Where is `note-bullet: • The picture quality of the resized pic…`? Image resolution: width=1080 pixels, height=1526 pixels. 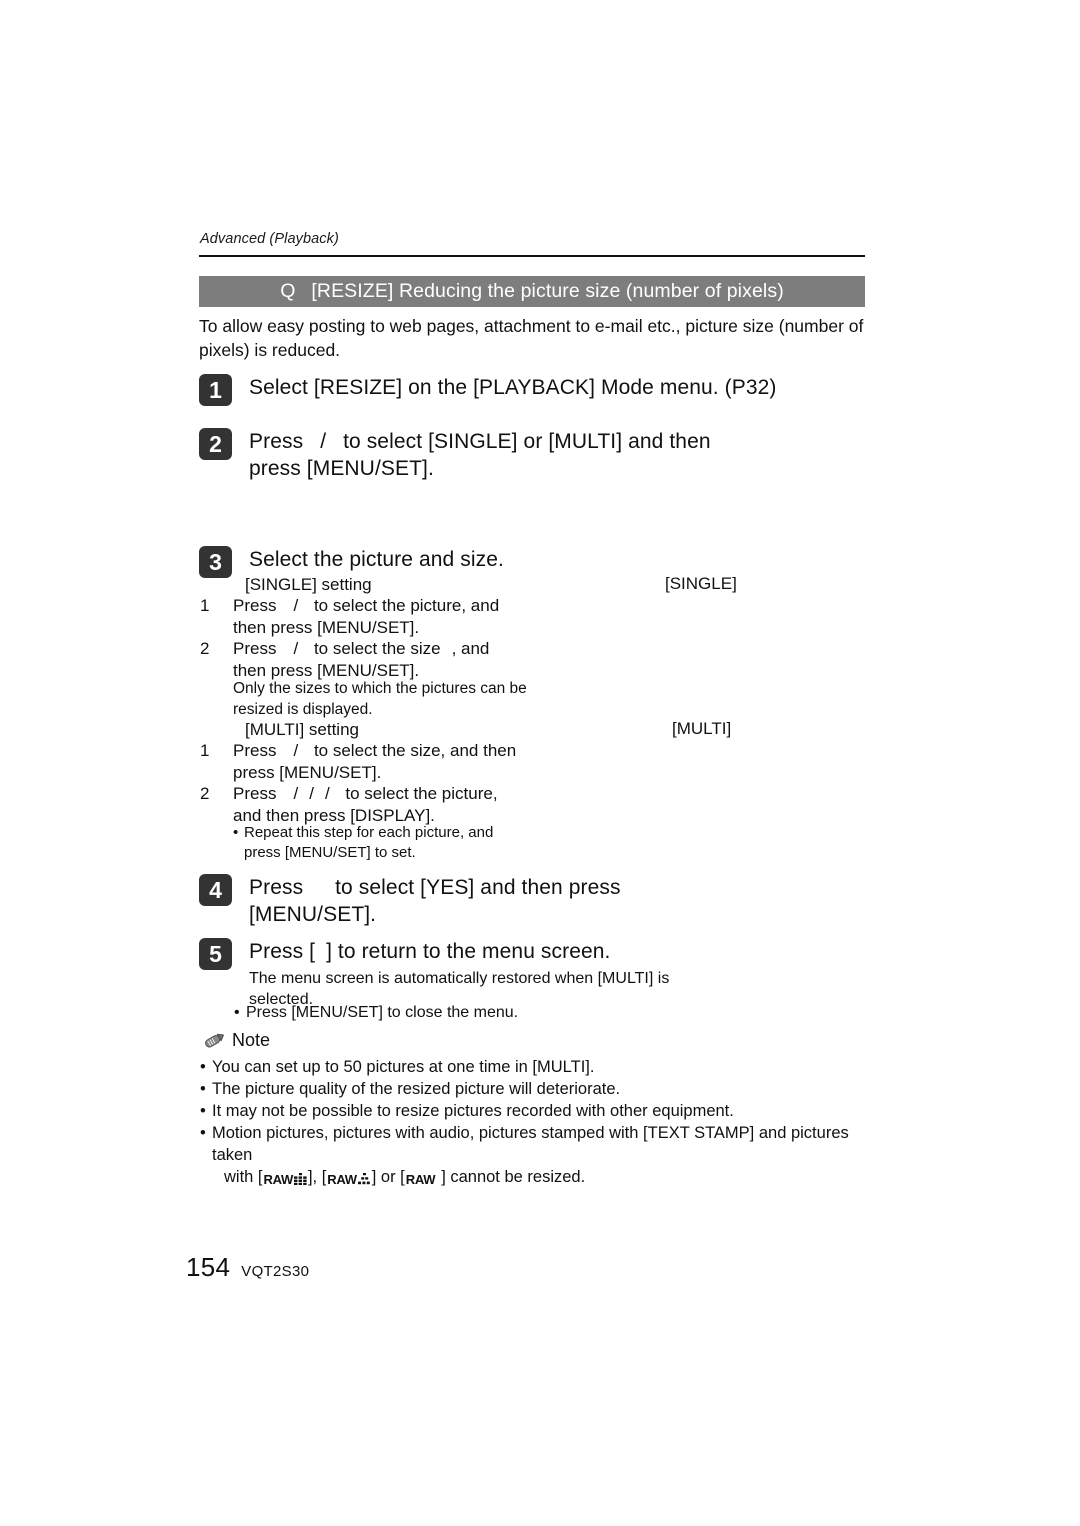 note-bullet: • The picture quality of the resized pic… is located at coordinates (540, 1089).